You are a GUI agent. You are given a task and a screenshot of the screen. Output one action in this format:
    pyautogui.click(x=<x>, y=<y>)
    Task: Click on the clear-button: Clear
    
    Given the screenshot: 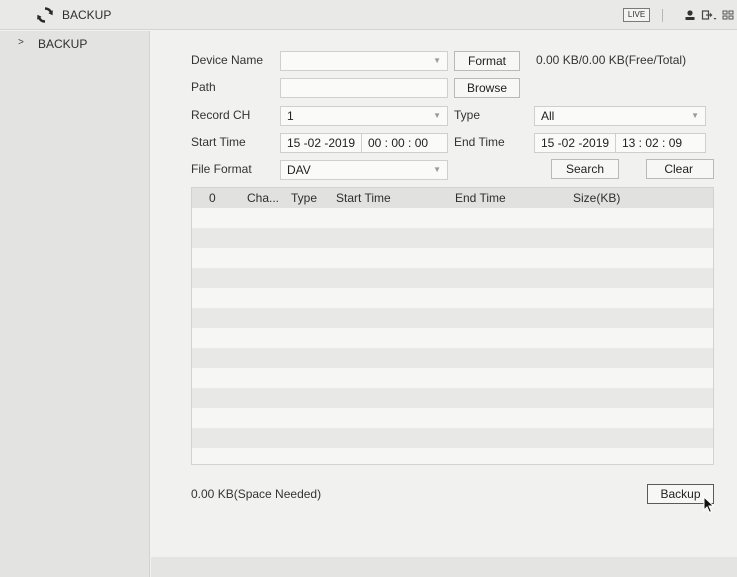 What is the action you would take?
    pyautogui.click(x=680, y=169)
    